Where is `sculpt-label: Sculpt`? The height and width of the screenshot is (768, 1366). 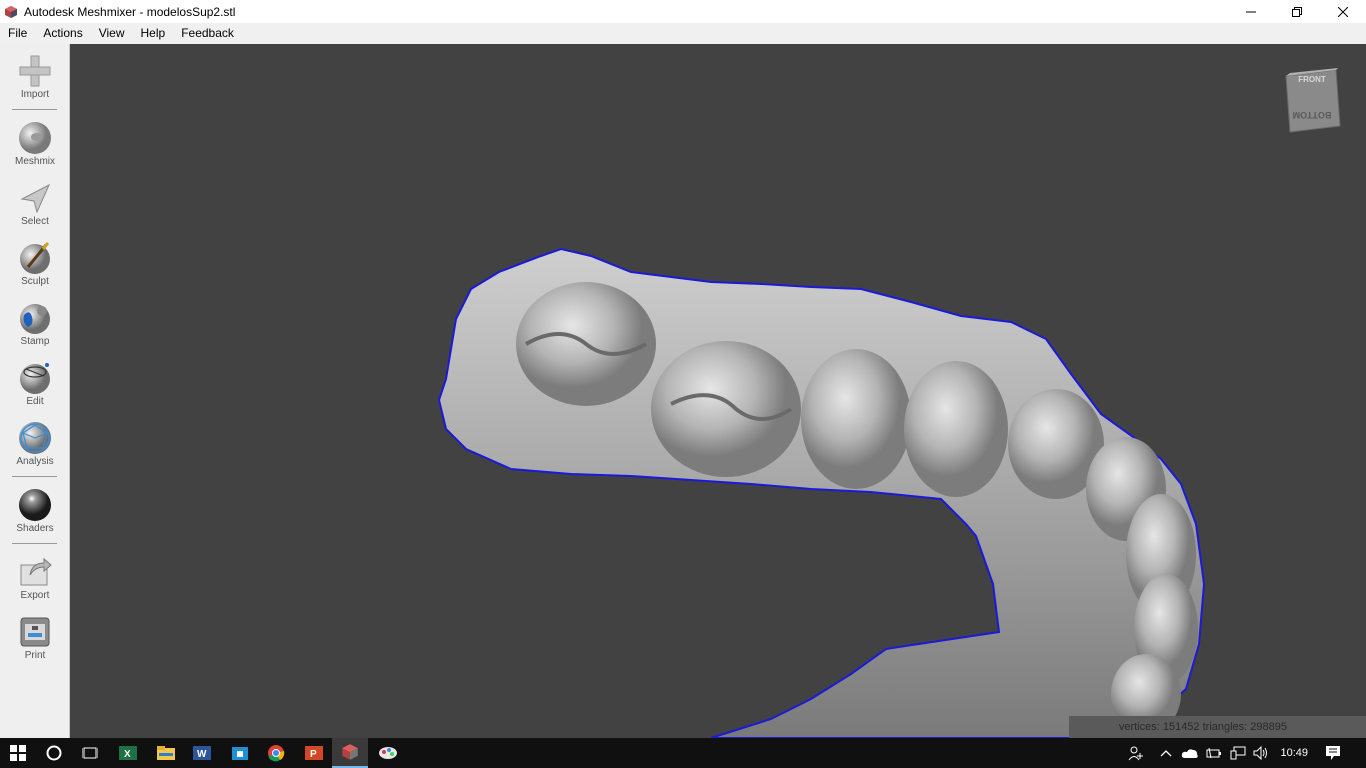
sculpt-label: Sculpt is located at coordinates (35, 281).